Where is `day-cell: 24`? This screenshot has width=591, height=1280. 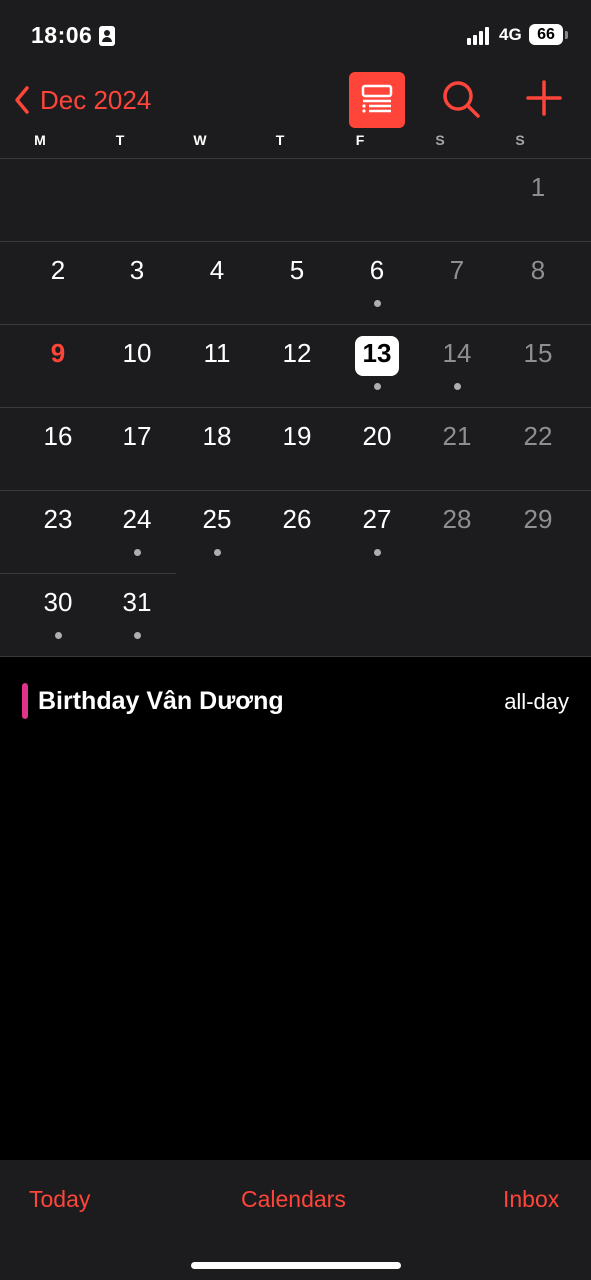
day-cell: 24 is located at coordinates (137, 531).